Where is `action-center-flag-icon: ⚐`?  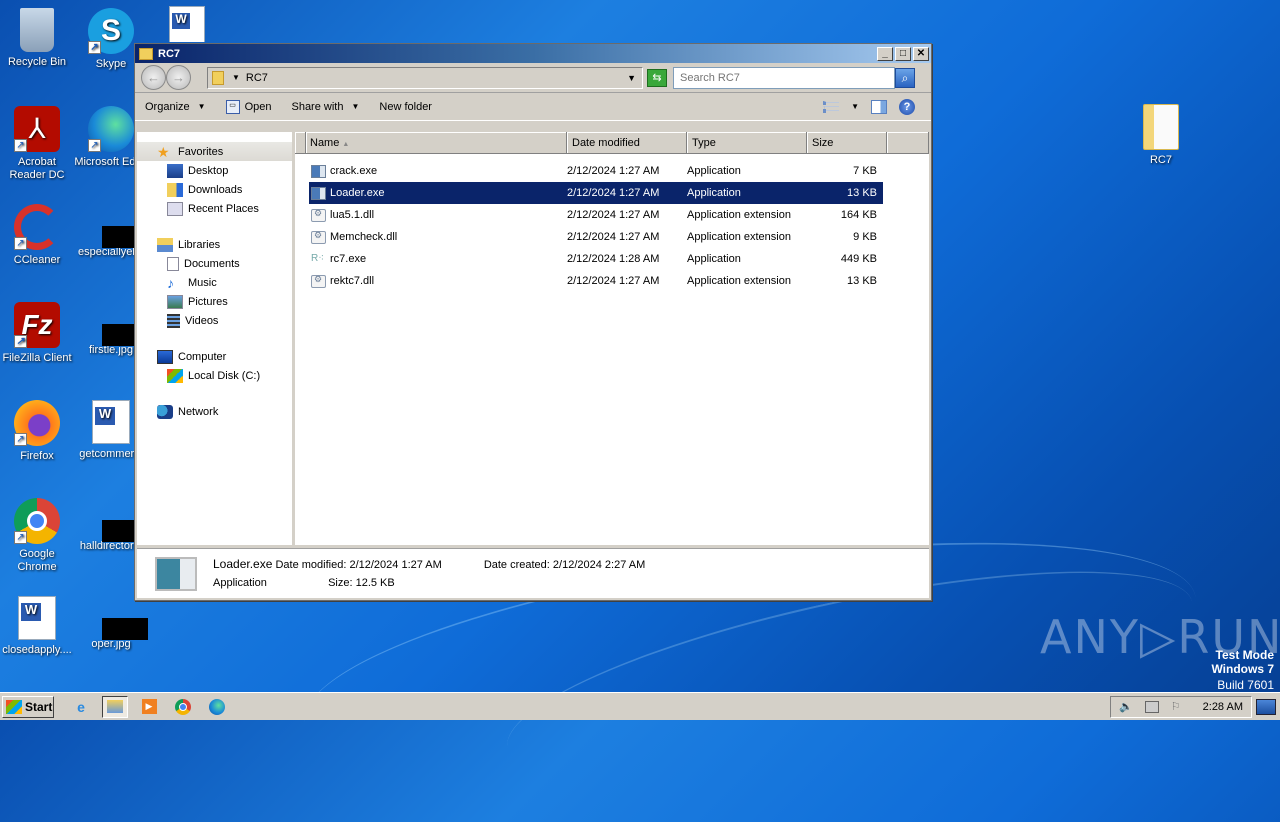 action-center-flag-icon: ⚐ is located at coordinates (1176, 706).